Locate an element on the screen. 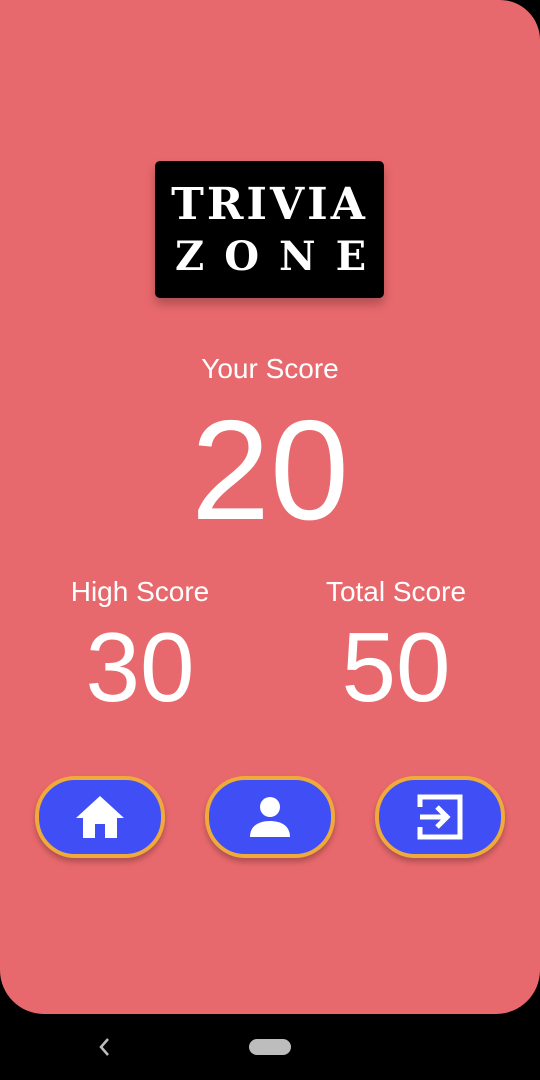  total-score-label: Total Score is located at coordinates (396, 591).